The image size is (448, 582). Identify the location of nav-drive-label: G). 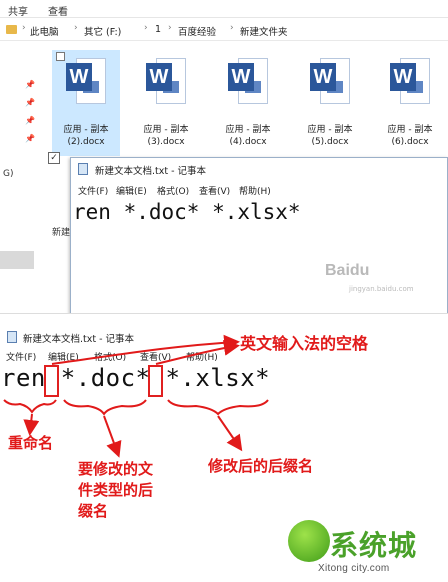
(8, 174).